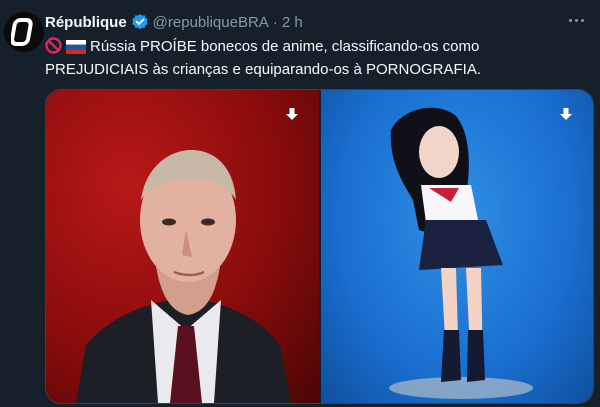  Describe the element at coordinates (292, 22) in the screenshot. I see `post-time: 2 h` at that location.